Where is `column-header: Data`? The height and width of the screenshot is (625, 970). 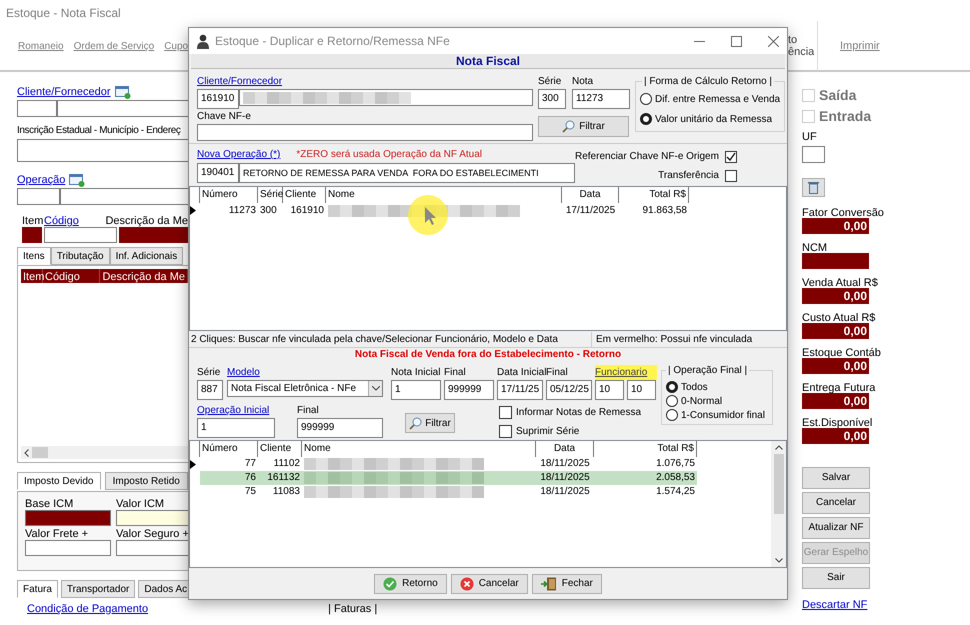 column-header: Data is located at coordinates (590, 195).